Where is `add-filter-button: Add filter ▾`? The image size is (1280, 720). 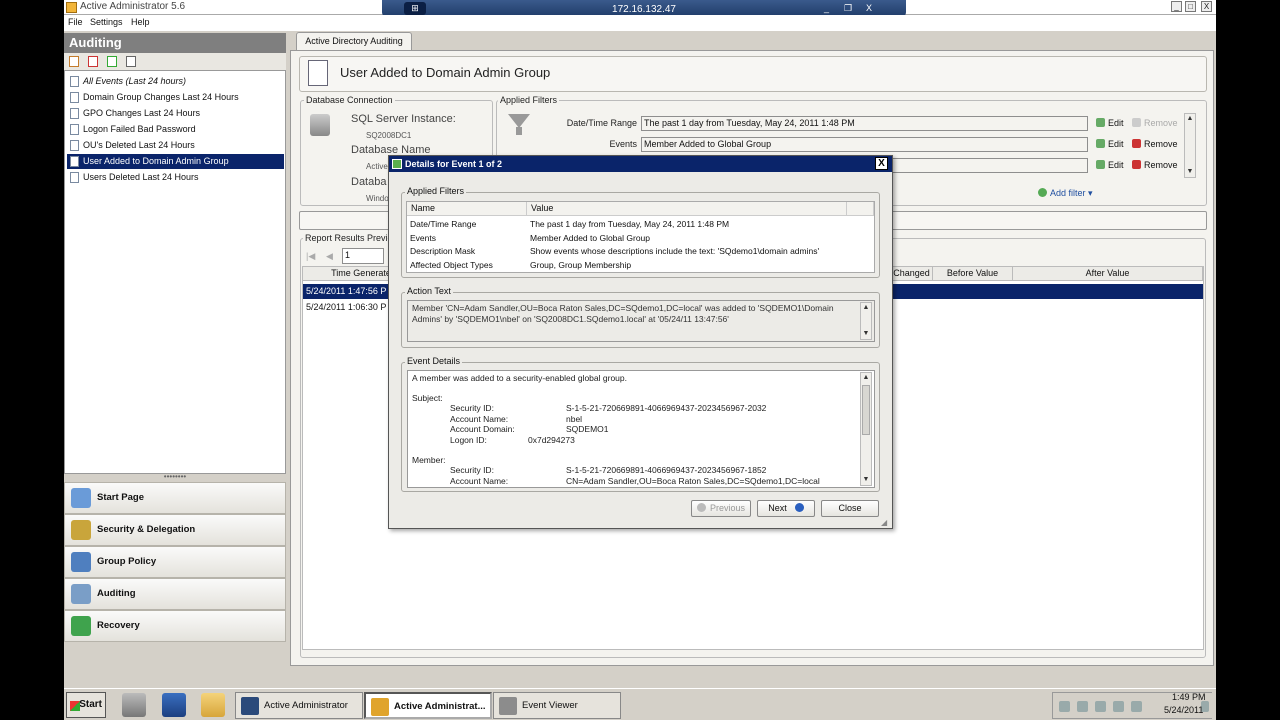
add-filter-button: Add filter ▾ is located at coordinates (1065, 193).